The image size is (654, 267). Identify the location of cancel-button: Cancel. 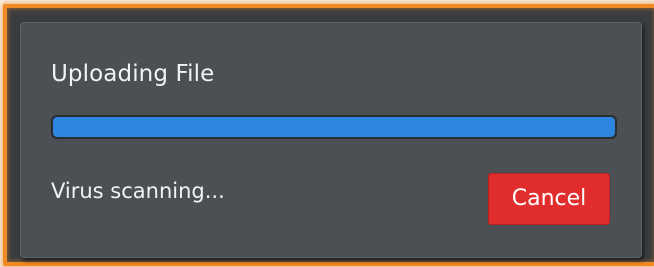
(549, 199).